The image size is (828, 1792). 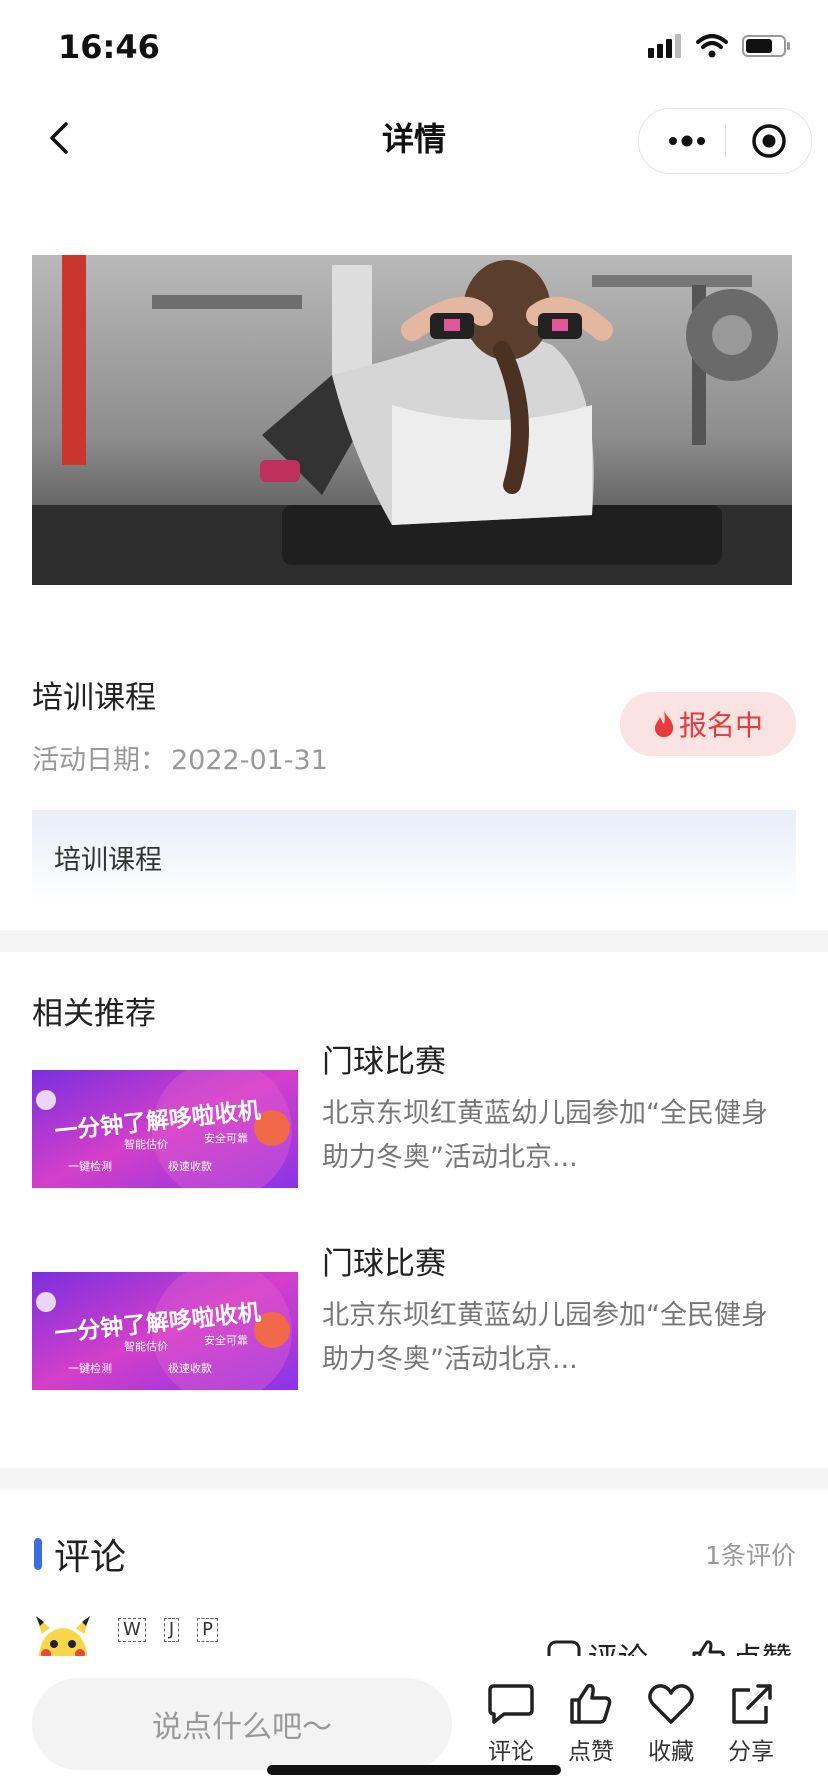 I want to click on registration-status-badge: 报名中, so click(x=708, y=724).